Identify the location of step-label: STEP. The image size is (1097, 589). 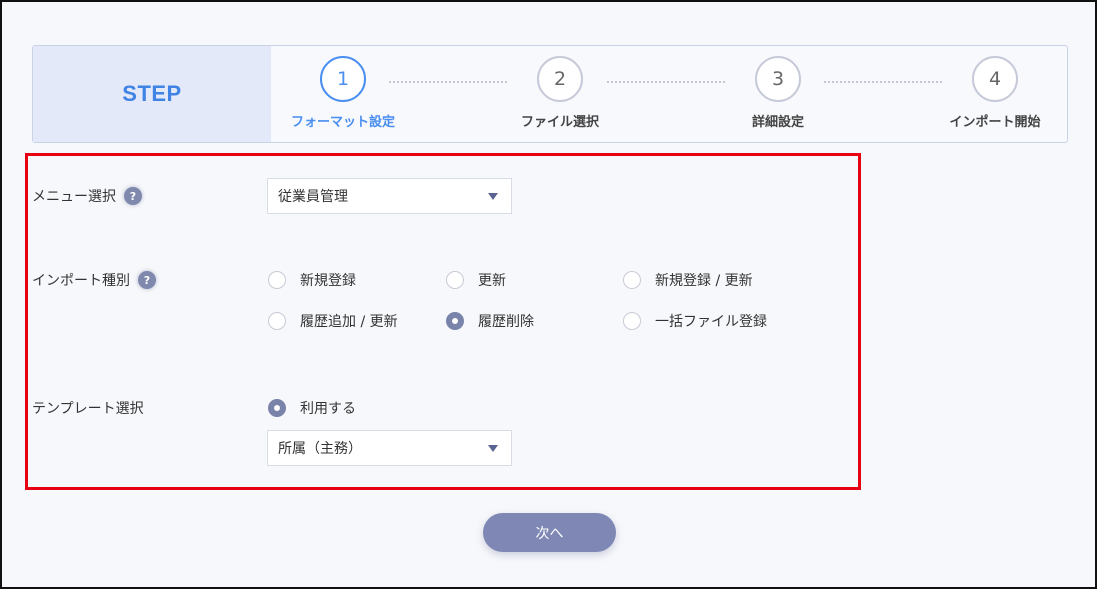
(152, 93).